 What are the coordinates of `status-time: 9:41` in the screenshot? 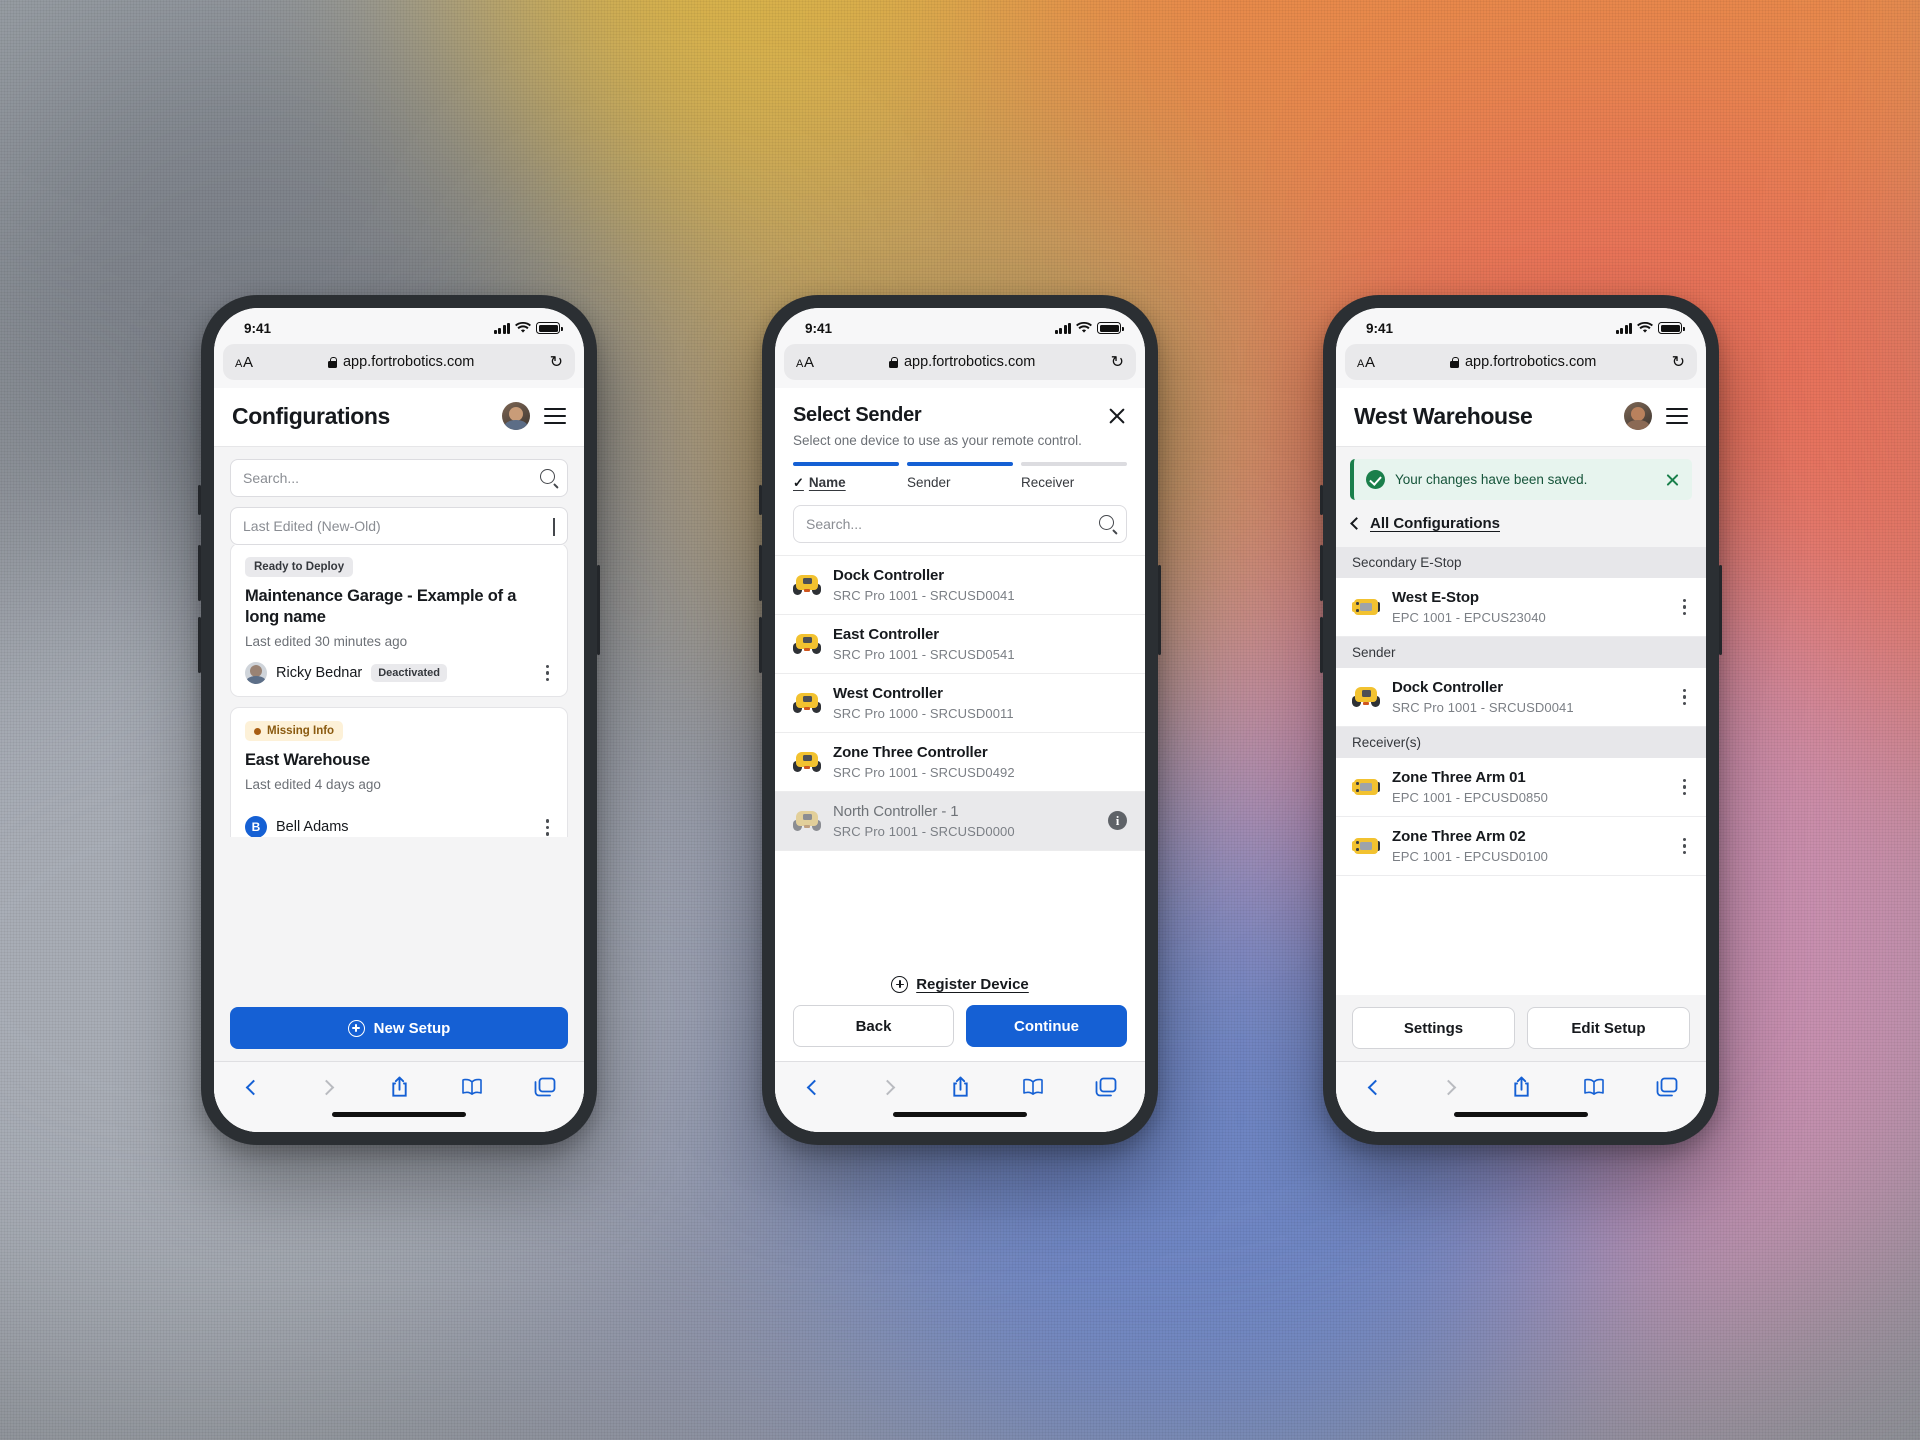 It's located at (1380, 328).